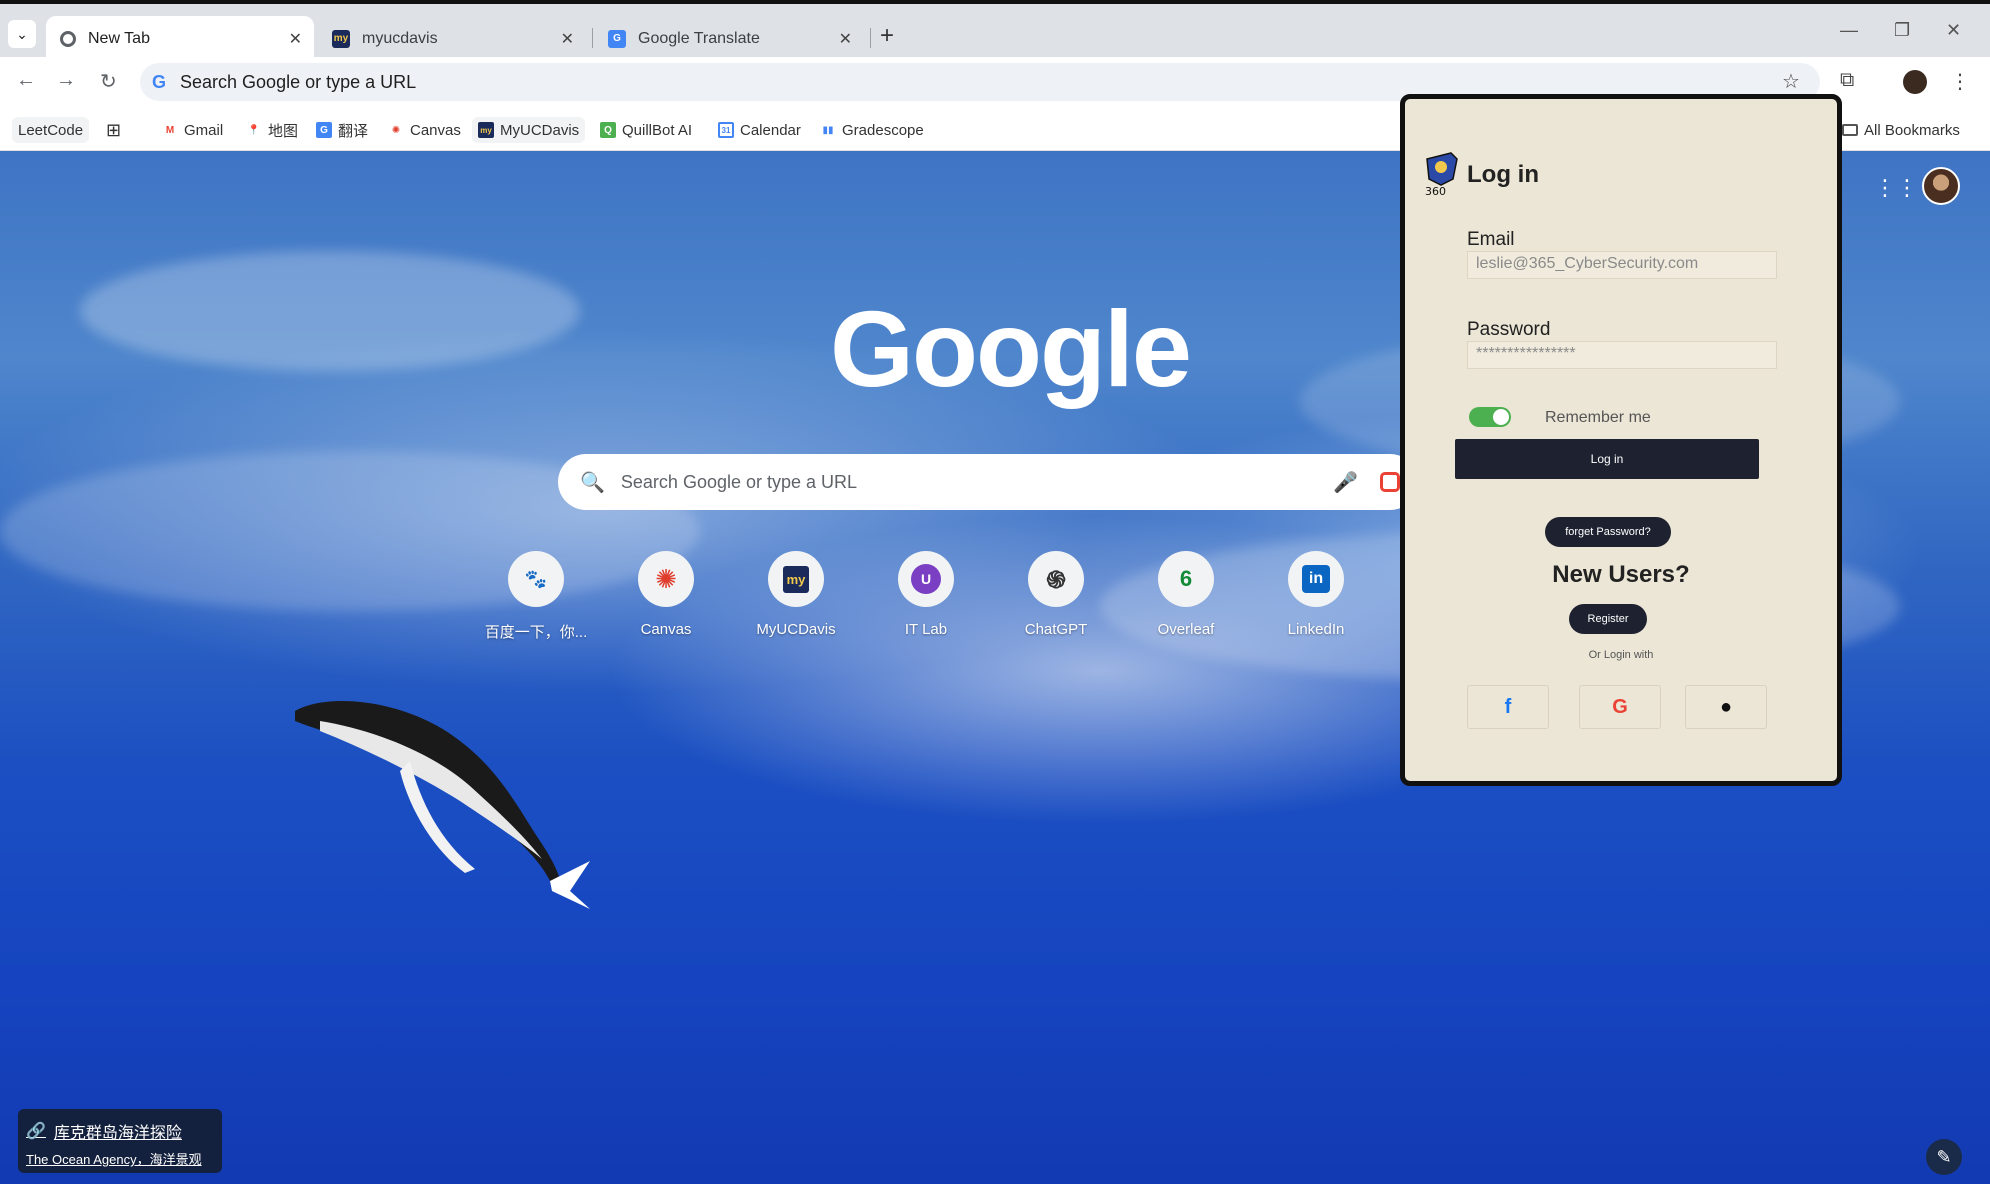  I want to click on linkedin-badge: in, so click(1316, 579).